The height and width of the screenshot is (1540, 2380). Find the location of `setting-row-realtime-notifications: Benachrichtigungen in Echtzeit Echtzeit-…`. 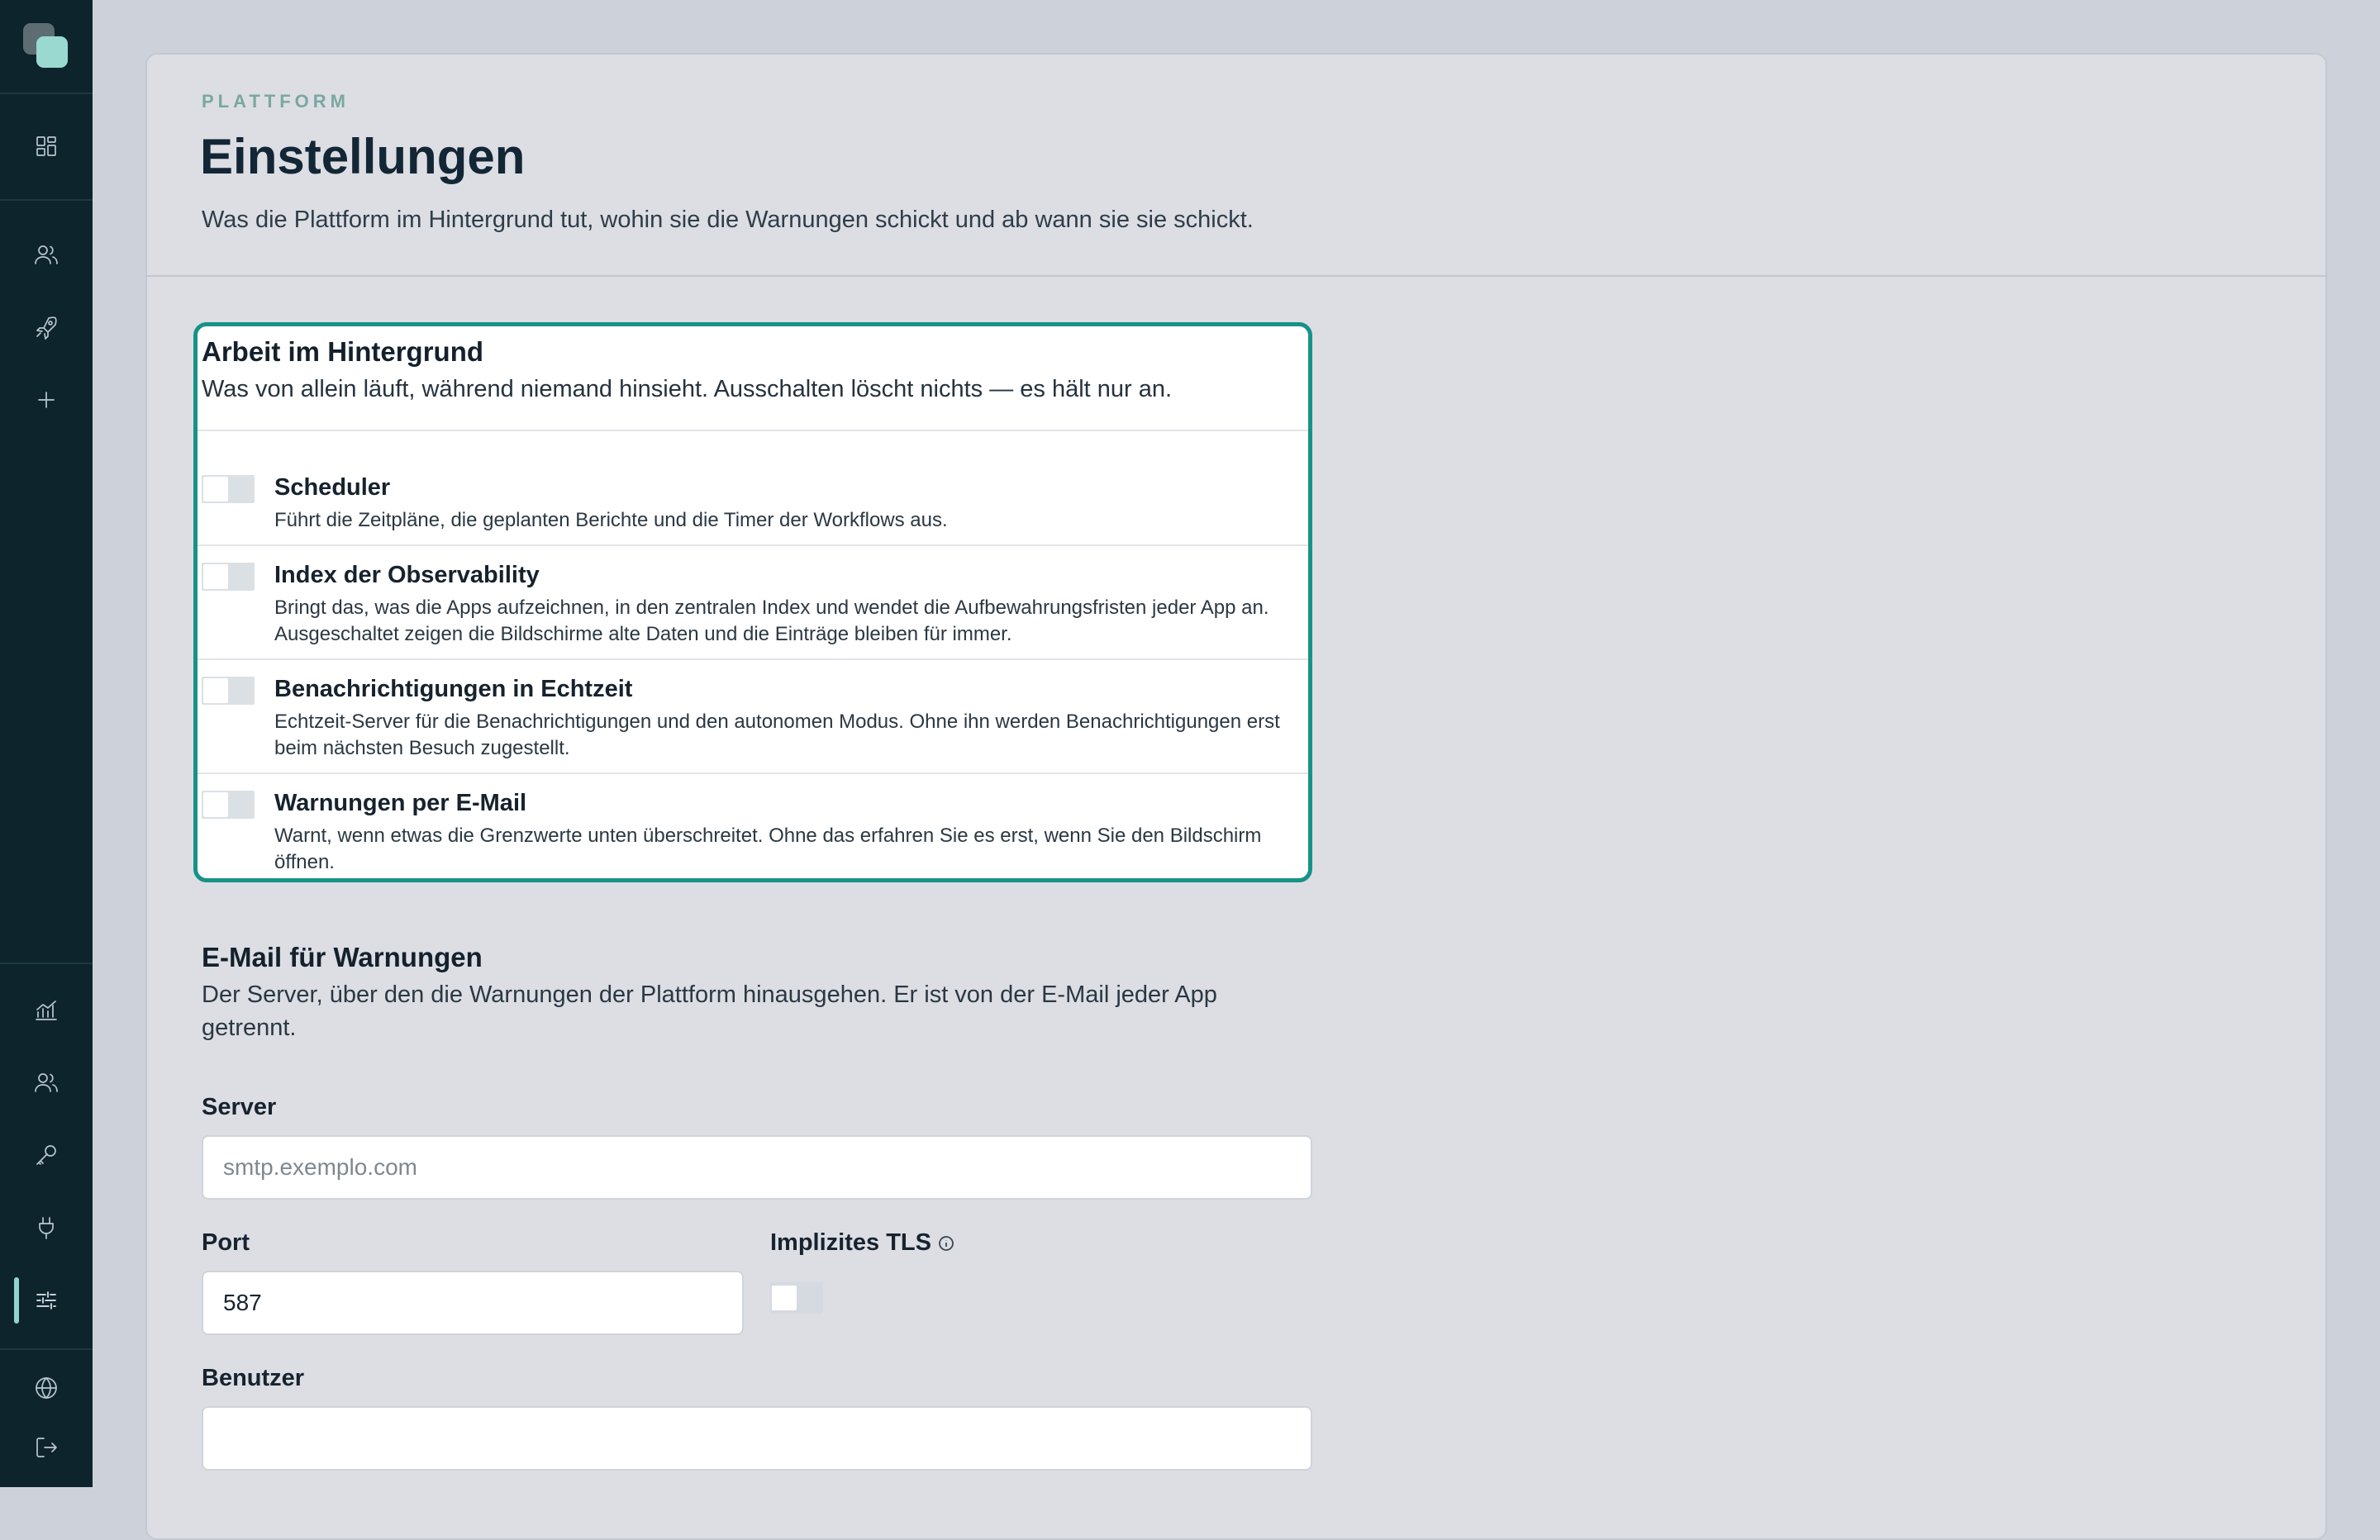

setting-row-realtime-notifications: Benachrichtigungen in Echtzeit Echtzeit-… is located at coordinates (753, 722).